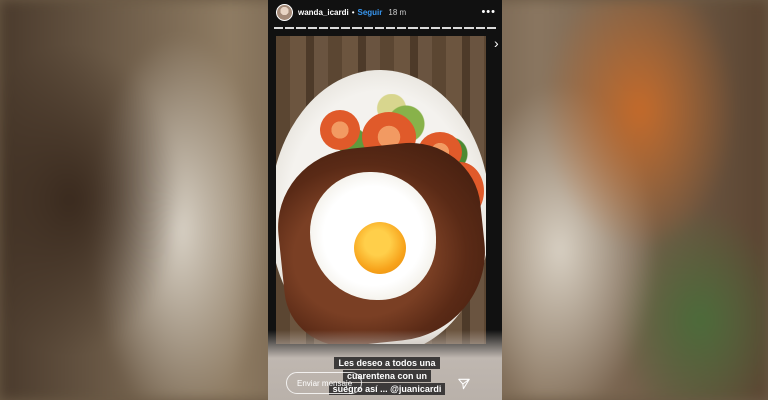 The width and height of the screenshot is (768, 400). What do you see at coordinates (323, 12) in the screenshot?
I see `username: wanda_icardi` at bounding box center [323, 12].